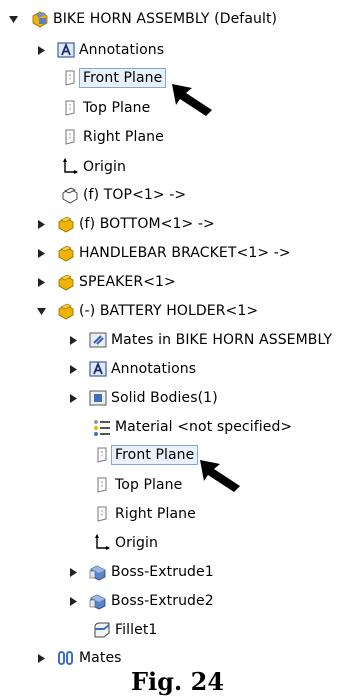  What do you see at coordinates (147, 224) in the screenshot?
I see `tree-item-label: (f) BOTTOM<1> ->` at bounding box center [147, 224].